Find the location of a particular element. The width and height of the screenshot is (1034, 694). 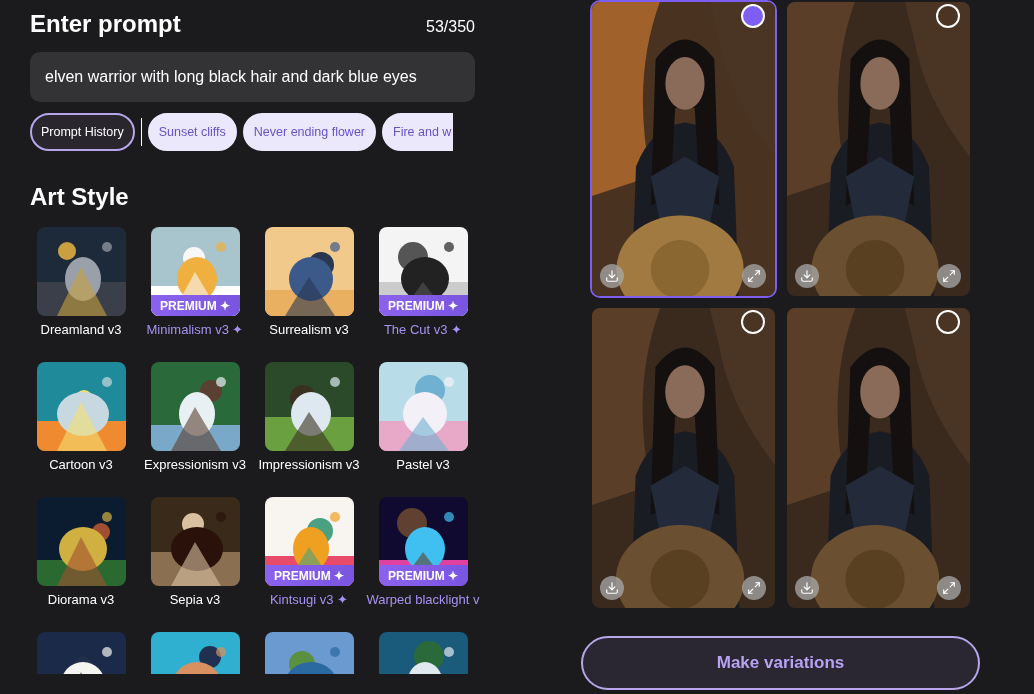

style-name: Impressionism v3 is located at coordinates (309, 464).